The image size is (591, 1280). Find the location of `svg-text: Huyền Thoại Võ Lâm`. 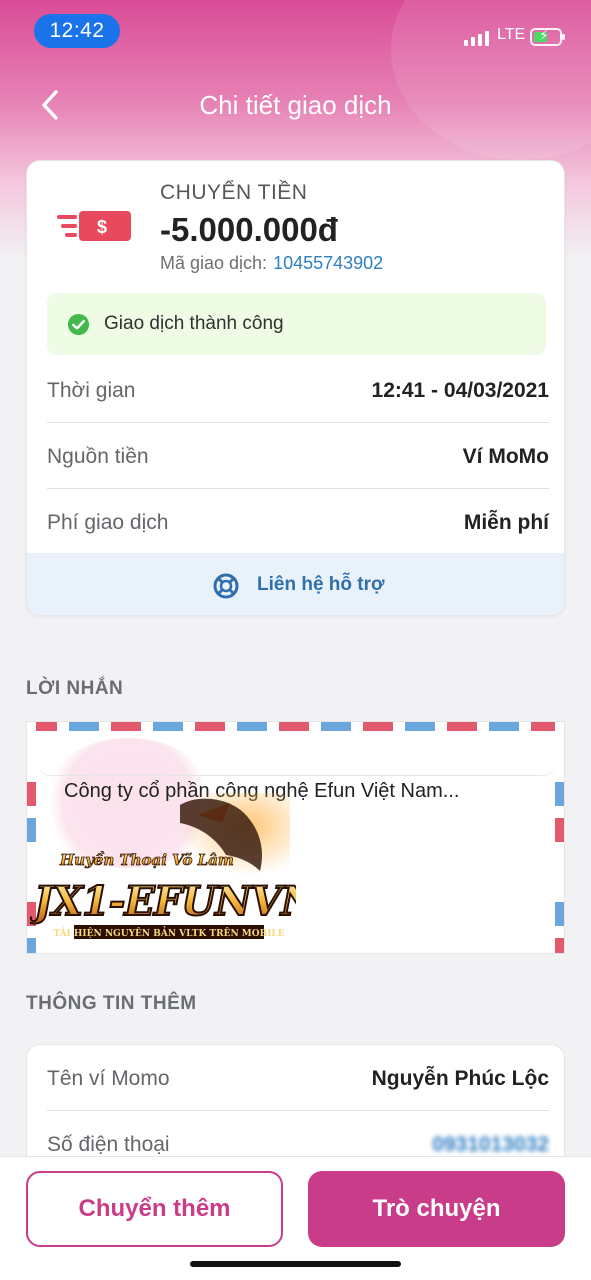

svg-text: Huyền Thoại Võ Lâm is located at coordinates (146, 860).